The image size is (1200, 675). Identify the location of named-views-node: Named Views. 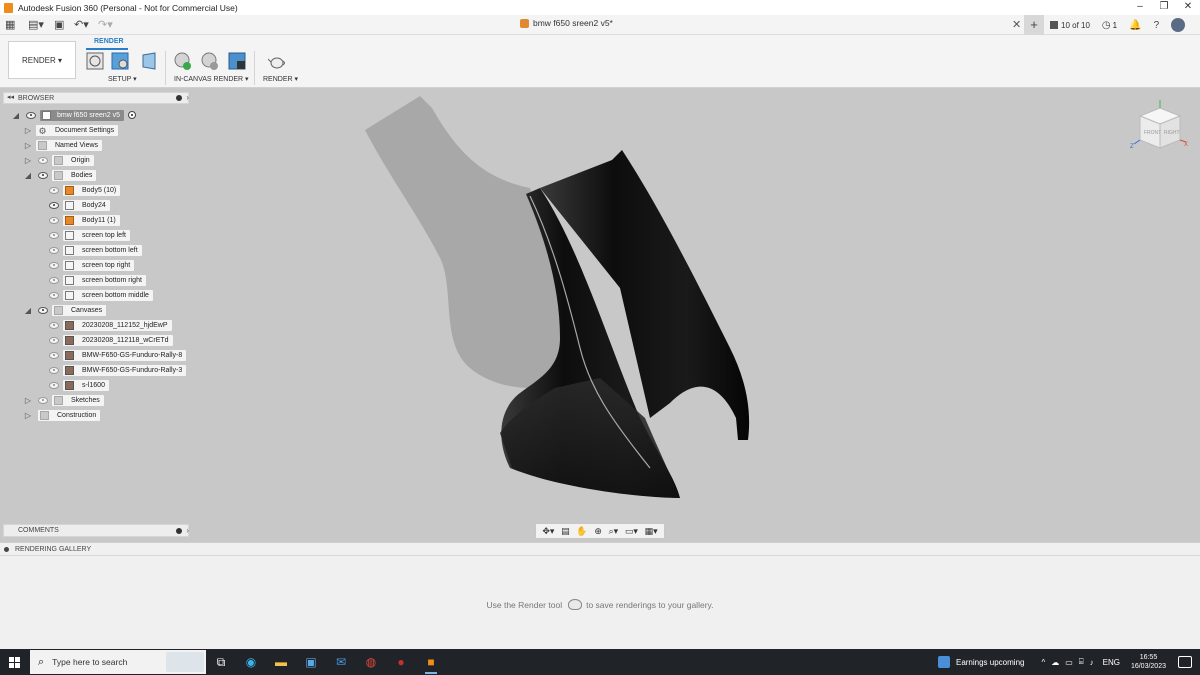
(69, 145).